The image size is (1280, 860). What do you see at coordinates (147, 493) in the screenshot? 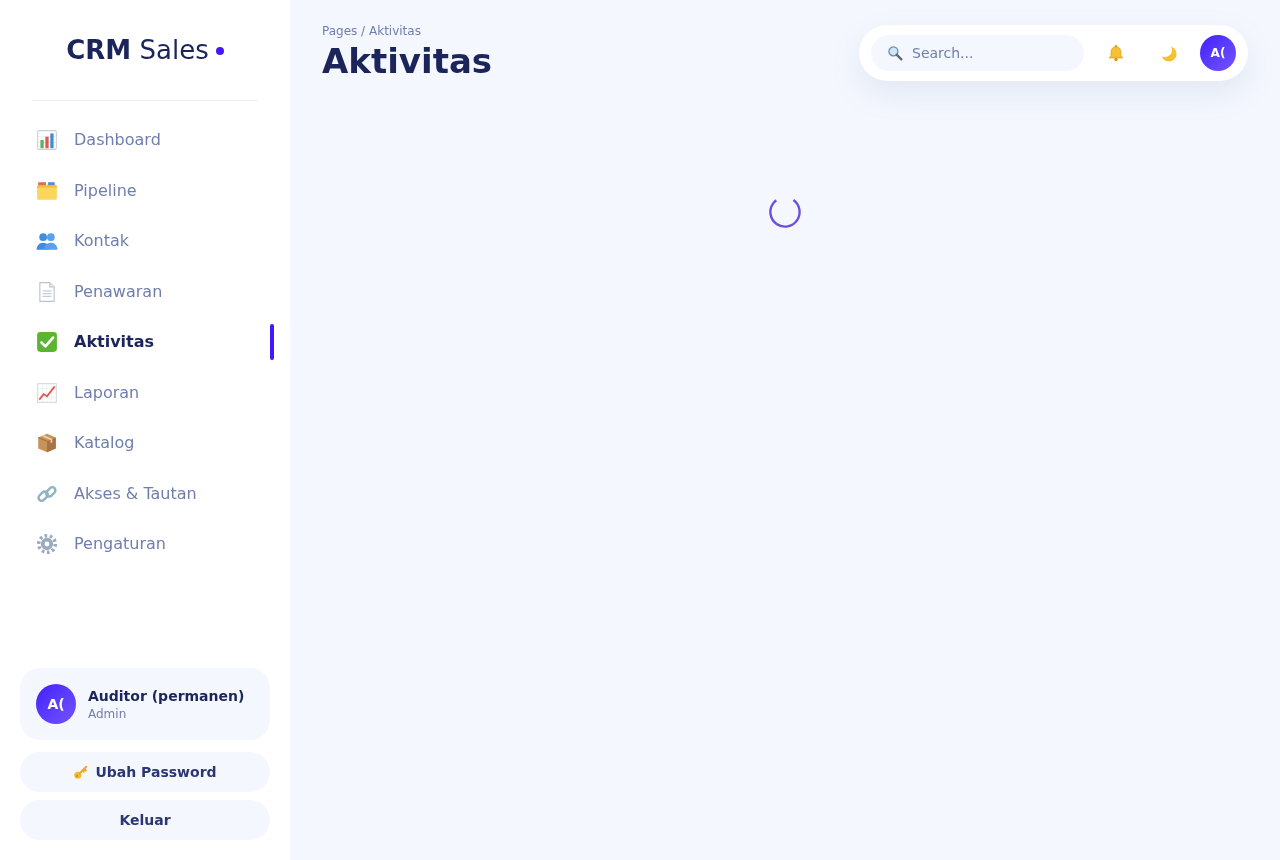
I see `nav-item: Akses & Tautan` at bounding box center [147, 493].